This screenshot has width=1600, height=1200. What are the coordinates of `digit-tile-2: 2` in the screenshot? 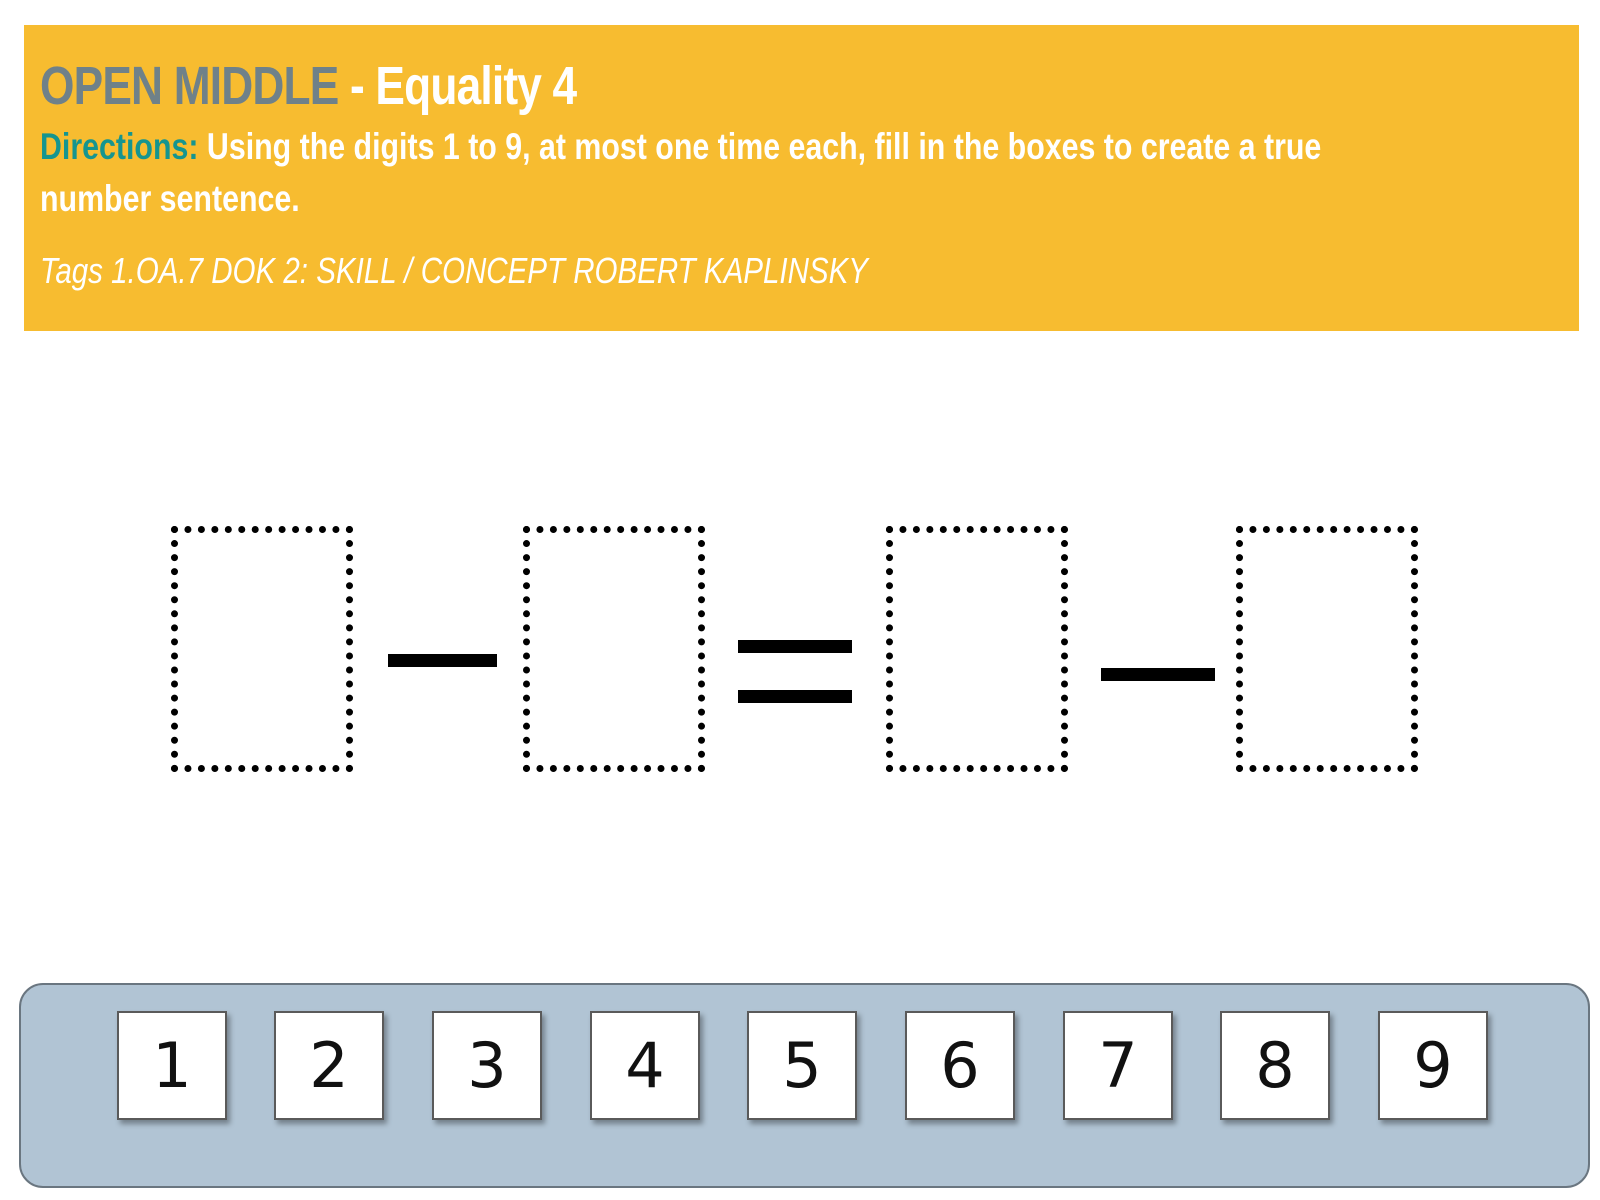 It's located at (329, 1065).